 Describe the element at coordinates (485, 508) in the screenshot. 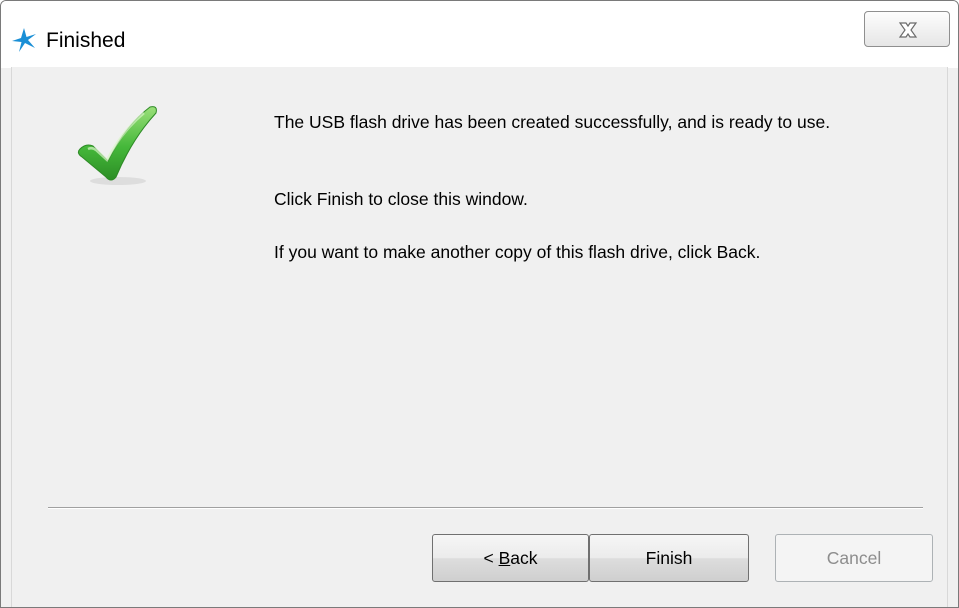

I see `separator` at that location.